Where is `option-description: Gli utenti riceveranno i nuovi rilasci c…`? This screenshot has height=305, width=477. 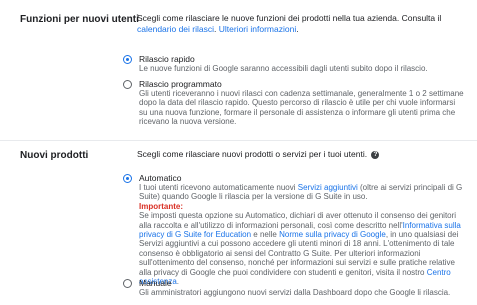 option-description: Gli utenti riceveranno i nuovi rilasci c… is located at coordinates (301, 108).